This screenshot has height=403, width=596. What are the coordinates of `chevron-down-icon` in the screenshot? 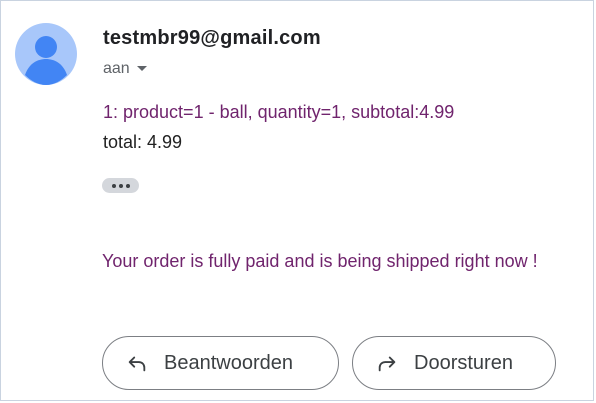 It's located at (141, 68).